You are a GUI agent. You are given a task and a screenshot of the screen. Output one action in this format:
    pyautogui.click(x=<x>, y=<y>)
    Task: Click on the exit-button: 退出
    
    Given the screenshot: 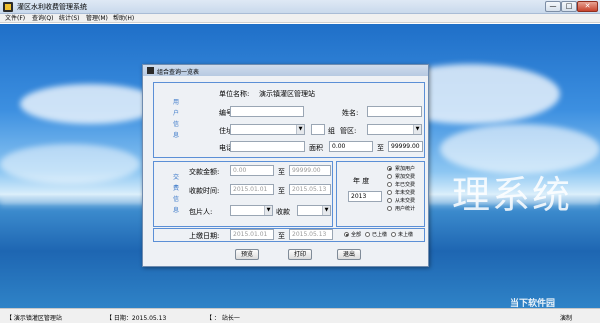 What is the action you would take?
    pyautogui.click(x=349, y=254)
    